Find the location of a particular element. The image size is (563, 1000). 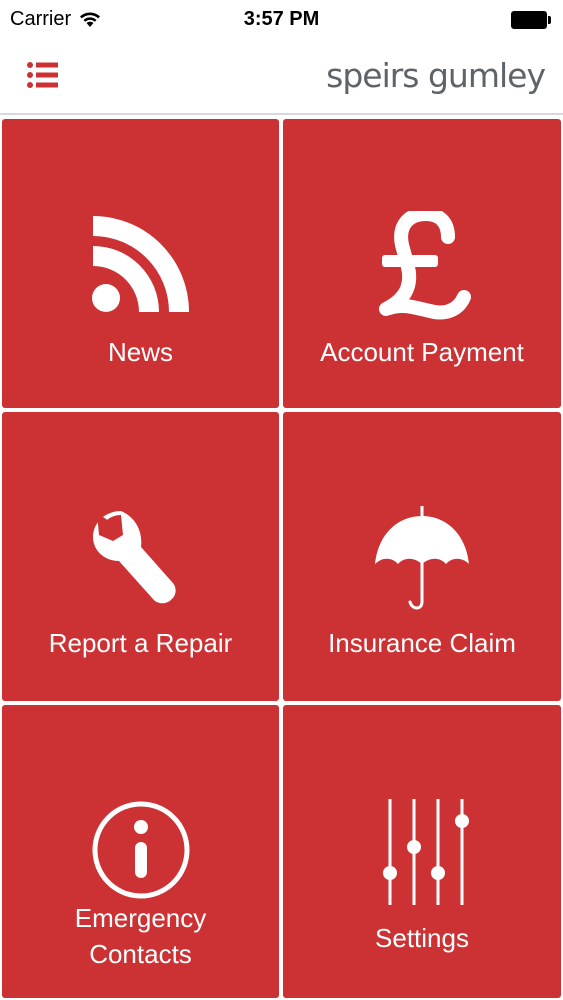

insurance-claim-tile: Insurance Claim is located at coordinates (422, 556).